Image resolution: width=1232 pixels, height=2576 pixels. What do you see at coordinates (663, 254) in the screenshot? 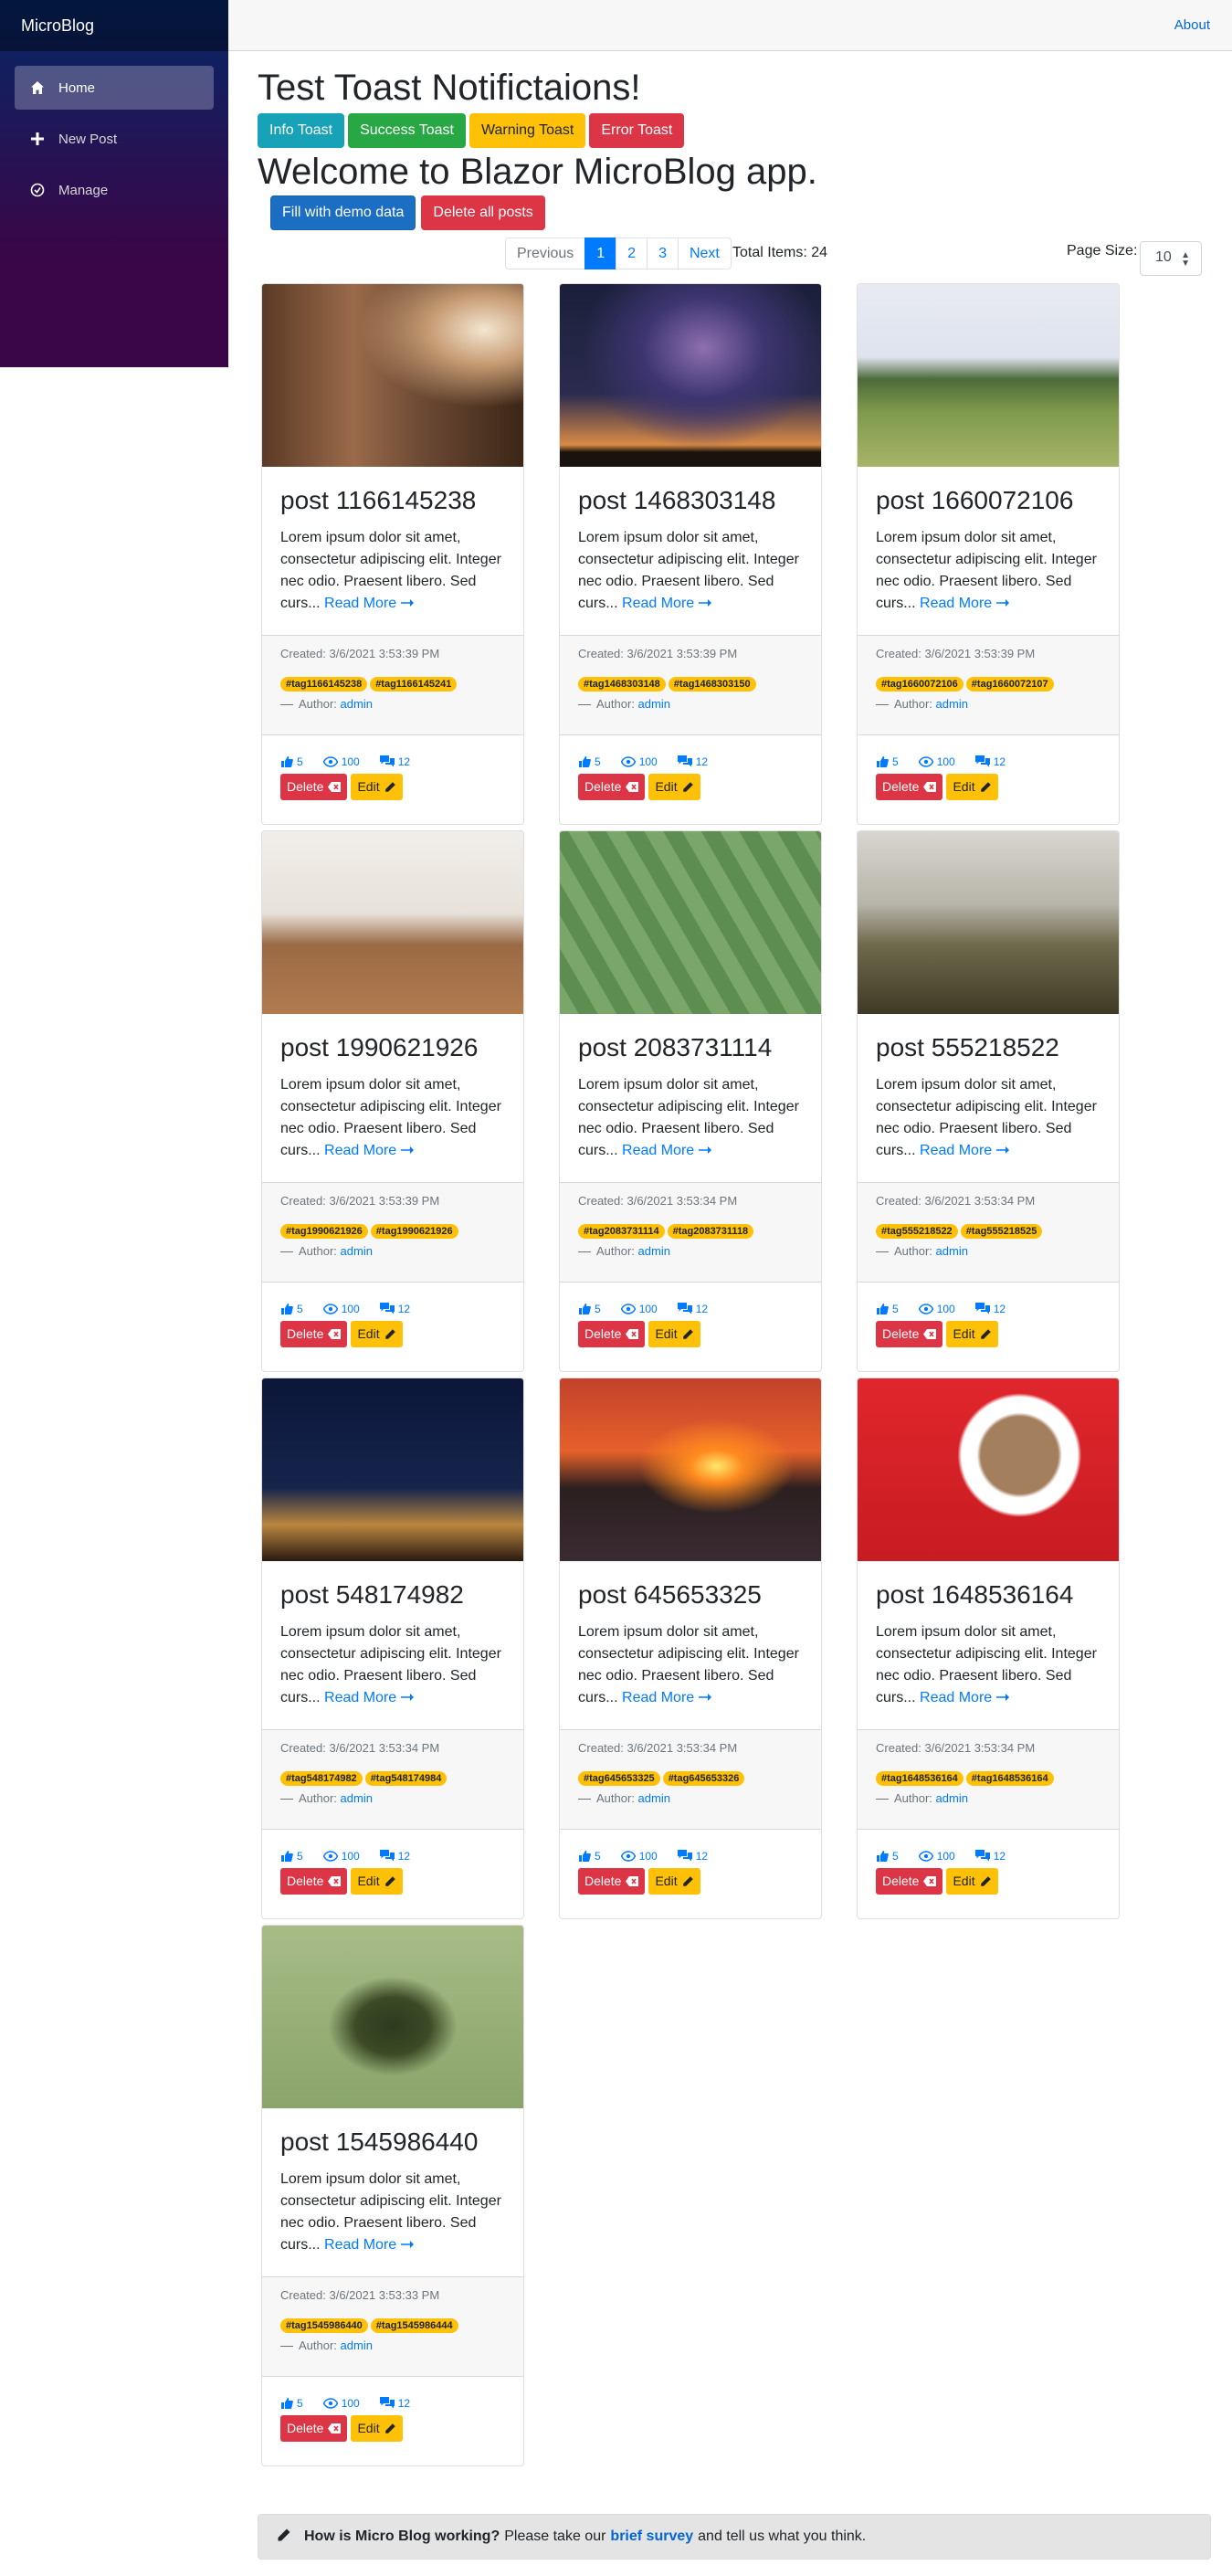
I see `page-3-button: 3` at bounding box center [663, 254].